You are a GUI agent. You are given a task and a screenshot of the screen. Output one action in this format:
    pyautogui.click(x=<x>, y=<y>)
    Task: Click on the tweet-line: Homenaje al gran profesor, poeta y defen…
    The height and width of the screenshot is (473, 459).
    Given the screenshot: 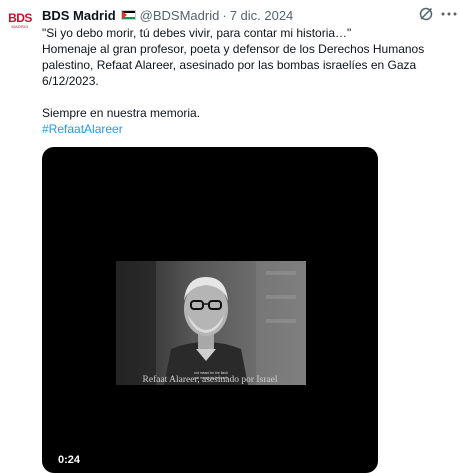 What is the action you would take?
    pyautogui.click(x=233, y=49)
    